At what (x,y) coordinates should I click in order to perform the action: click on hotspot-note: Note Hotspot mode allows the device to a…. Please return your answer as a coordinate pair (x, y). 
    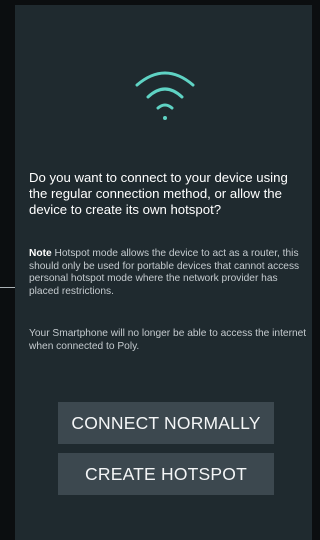
    Looking at the image, I should click on (169, 273).